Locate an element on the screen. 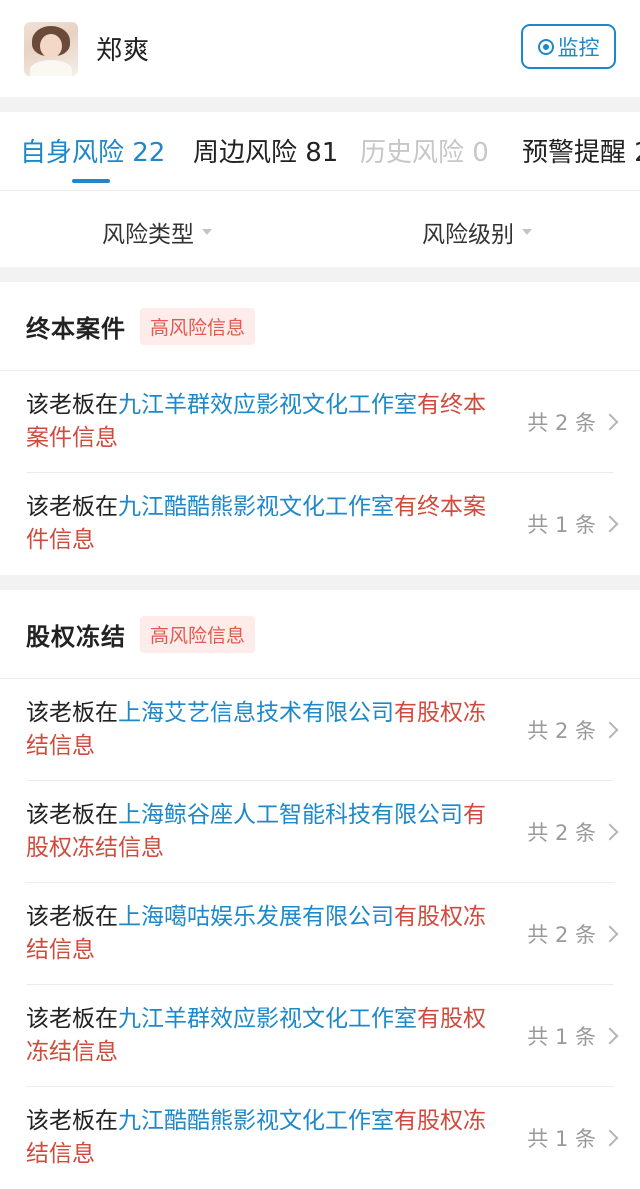  risk-description: 该老板在九江酷酷熊影视文化工作室有股权冻结信息 is located at coordinates (256, 1137).